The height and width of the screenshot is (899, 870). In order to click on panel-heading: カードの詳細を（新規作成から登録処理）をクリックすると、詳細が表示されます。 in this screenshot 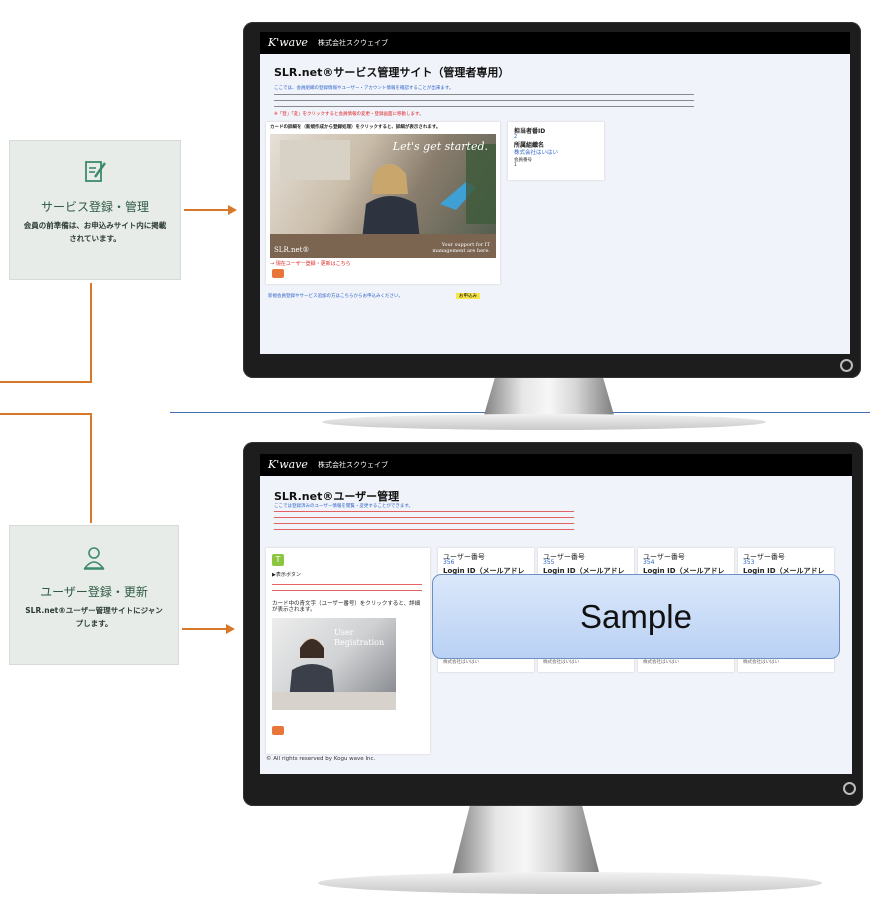, I will do `click(355, 127)`.